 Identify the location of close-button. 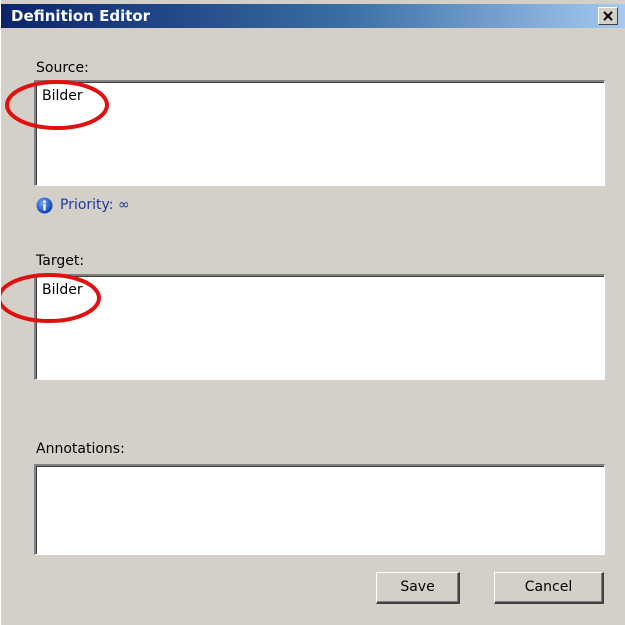
(608, 16).